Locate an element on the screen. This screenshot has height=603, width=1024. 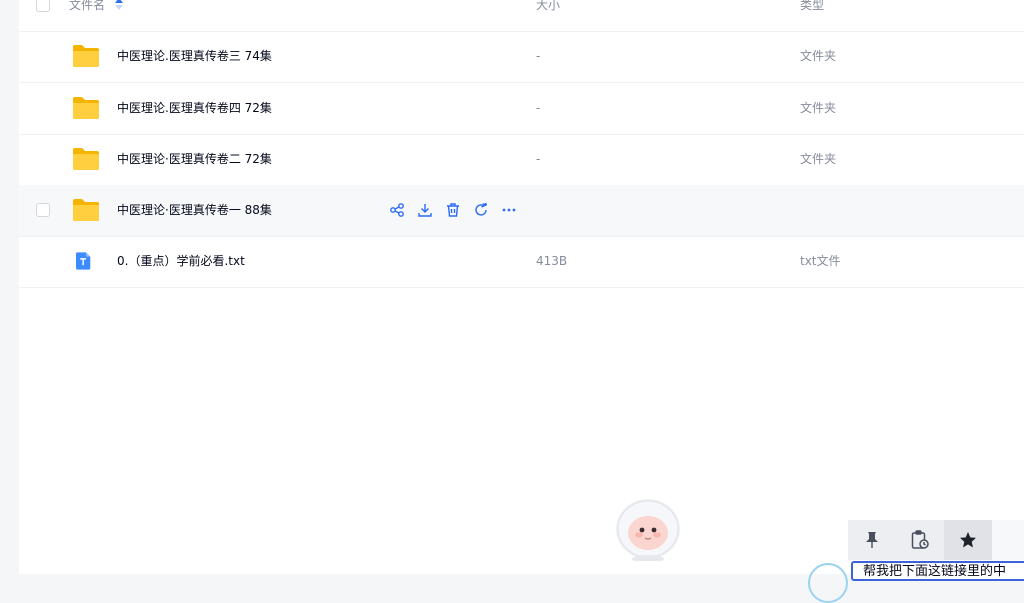
row-checkbox is located at coordinates (43, 210).